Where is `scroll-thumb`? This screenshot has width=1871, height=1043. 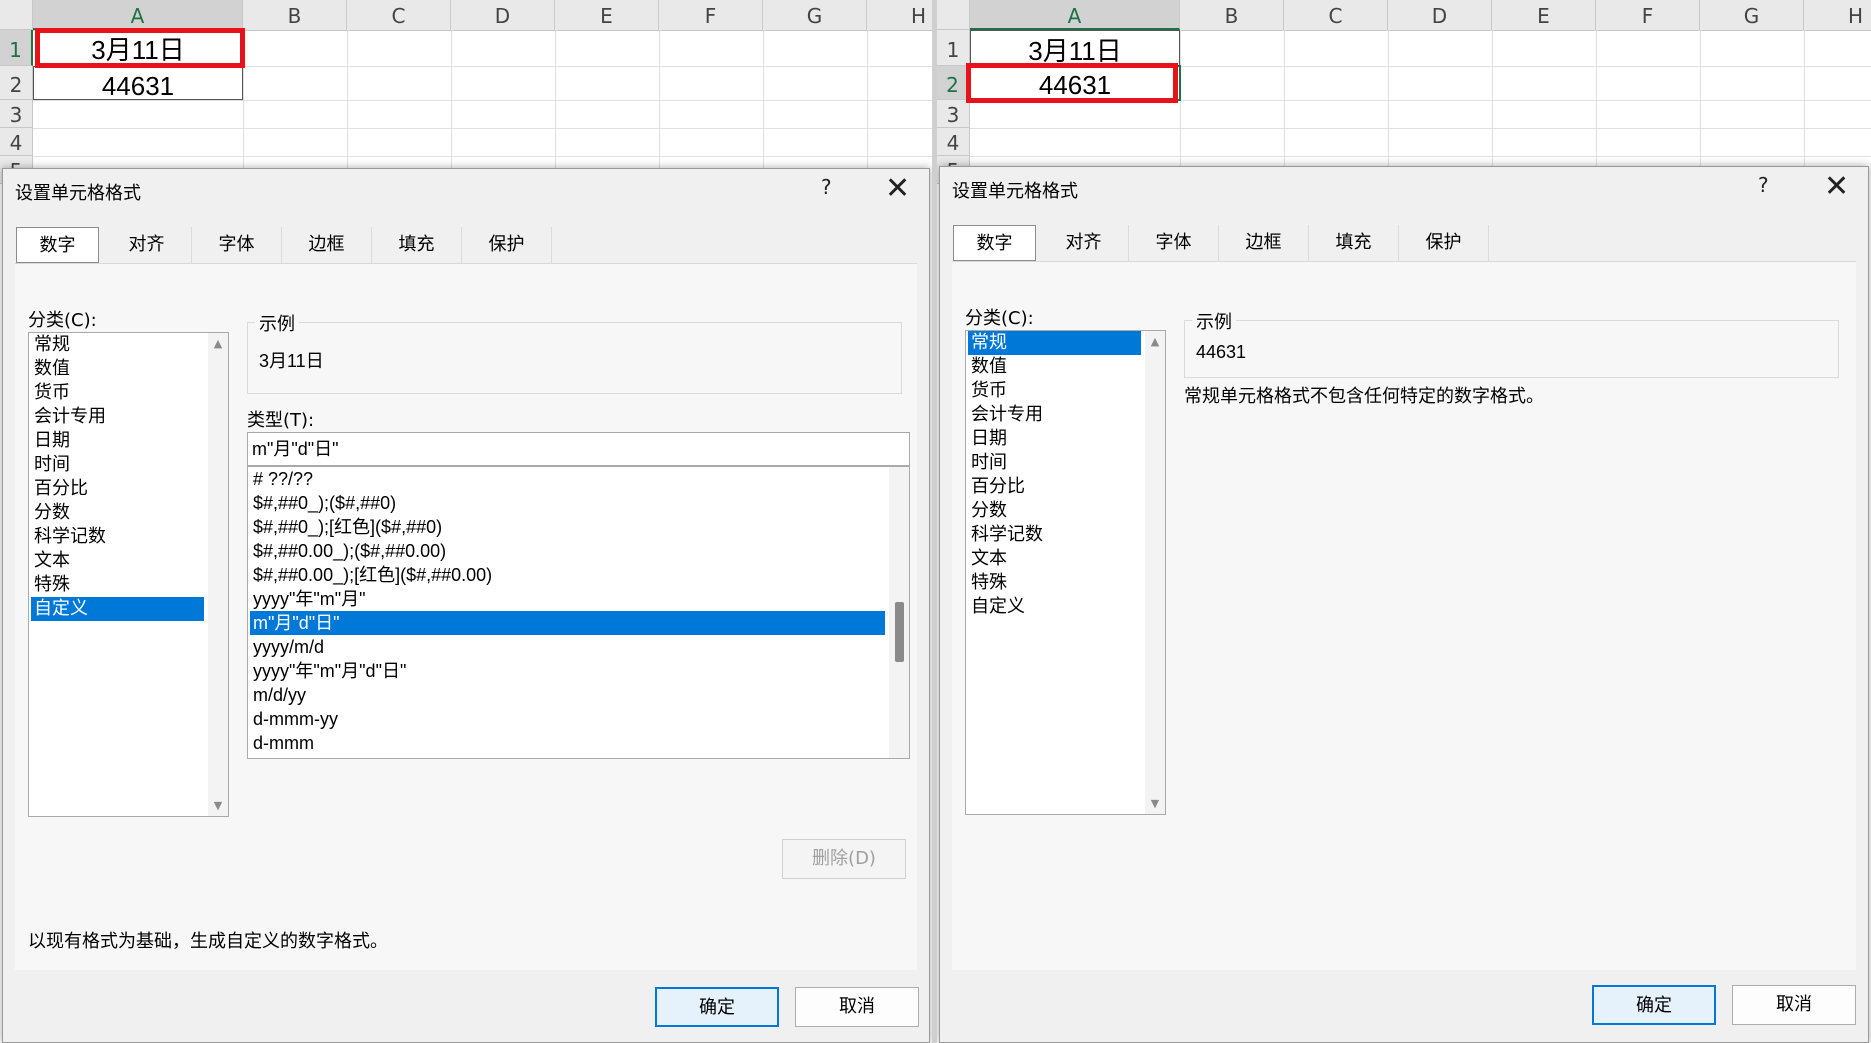
scroll-thumb is located at coordinates (899, 632).